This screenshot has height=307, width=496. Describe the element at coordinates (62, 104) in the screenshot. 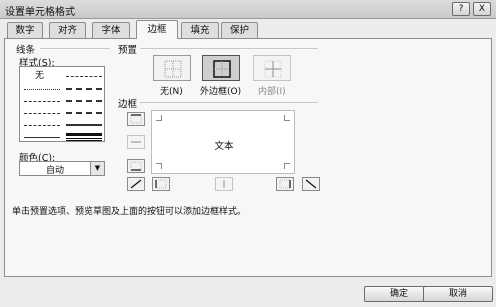

I see `line-style-list: 无` at that location.